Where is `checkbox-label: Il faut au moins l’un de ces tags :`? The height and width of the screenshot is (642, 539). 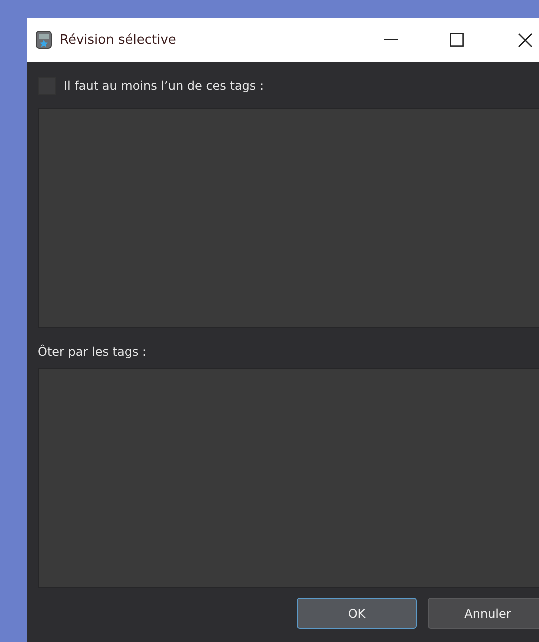
checkbox-label: Il faut au moins l’un de ces tags : is located at coordinates (164, 86).